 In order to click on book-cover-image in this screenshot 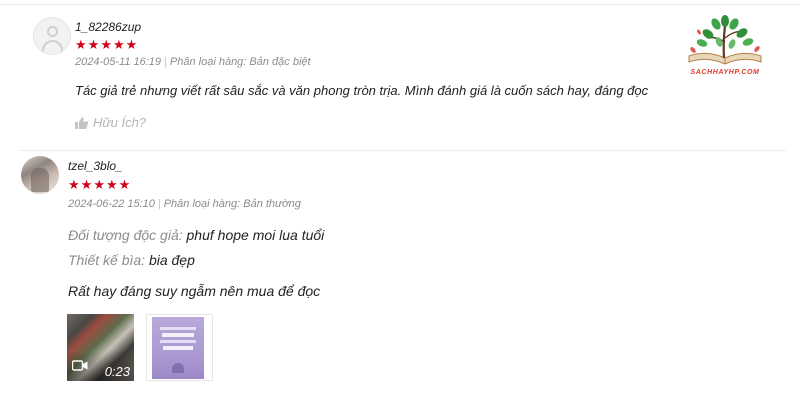, I will do `click(178, 348)`.